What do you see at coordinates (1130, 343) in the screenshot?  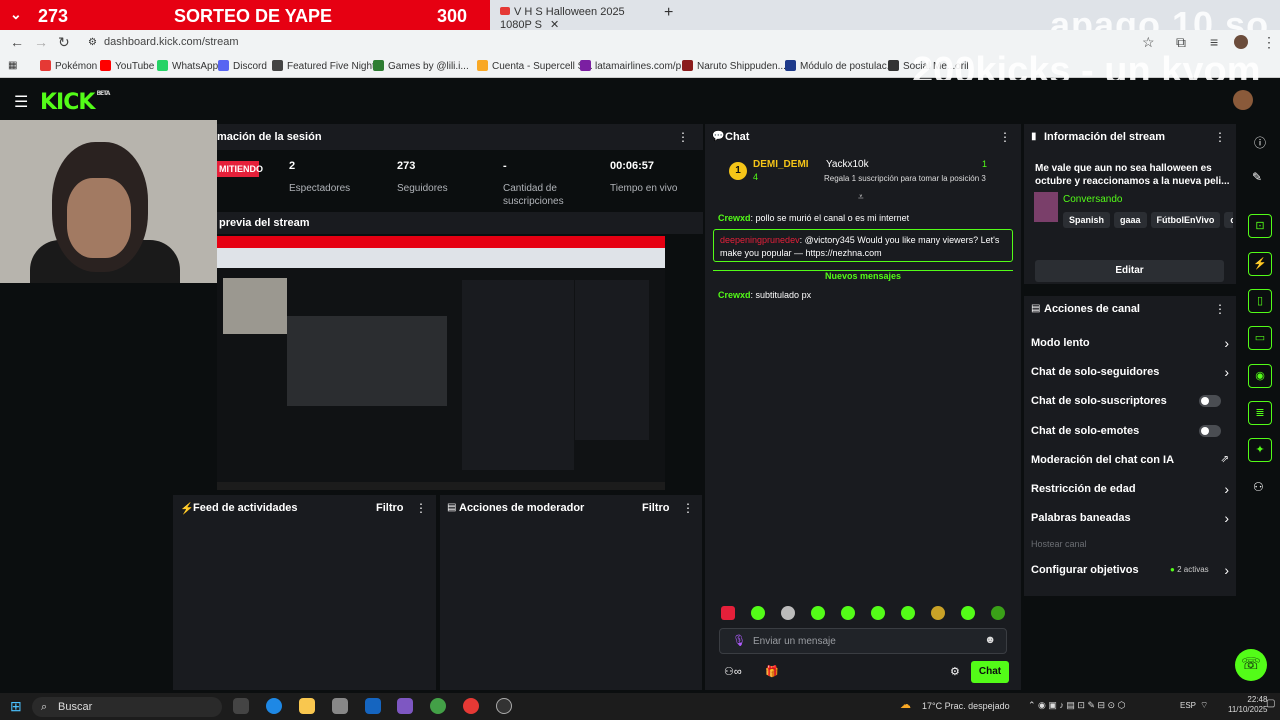 I see `slow-mode-row: Modo lento ›` at bounding box center [1130, 343].